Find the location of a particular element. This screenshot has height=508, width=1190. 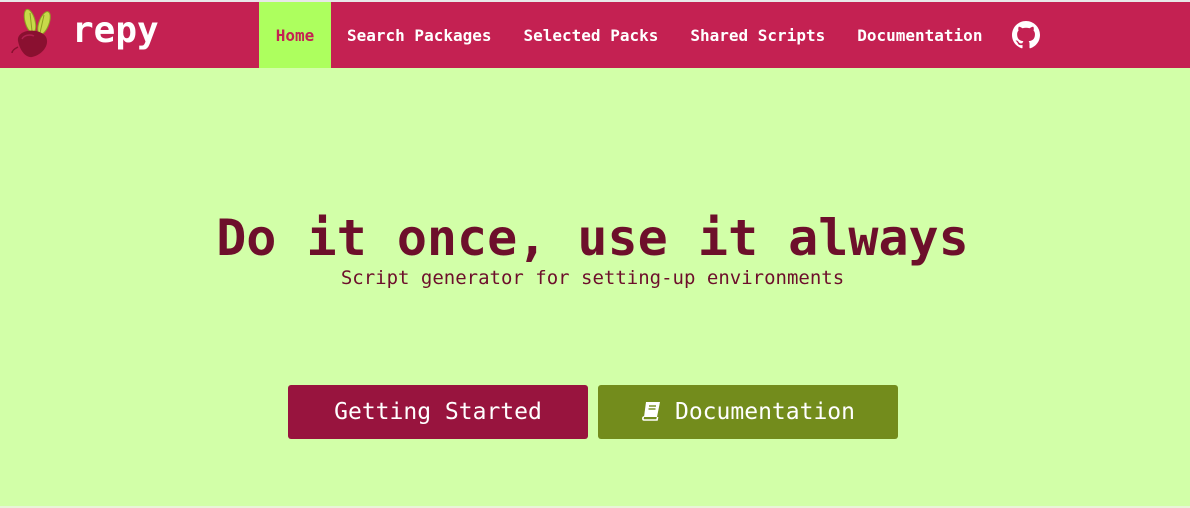

nav-item-label: Shared Scripts is located at coordinates (758, 35).